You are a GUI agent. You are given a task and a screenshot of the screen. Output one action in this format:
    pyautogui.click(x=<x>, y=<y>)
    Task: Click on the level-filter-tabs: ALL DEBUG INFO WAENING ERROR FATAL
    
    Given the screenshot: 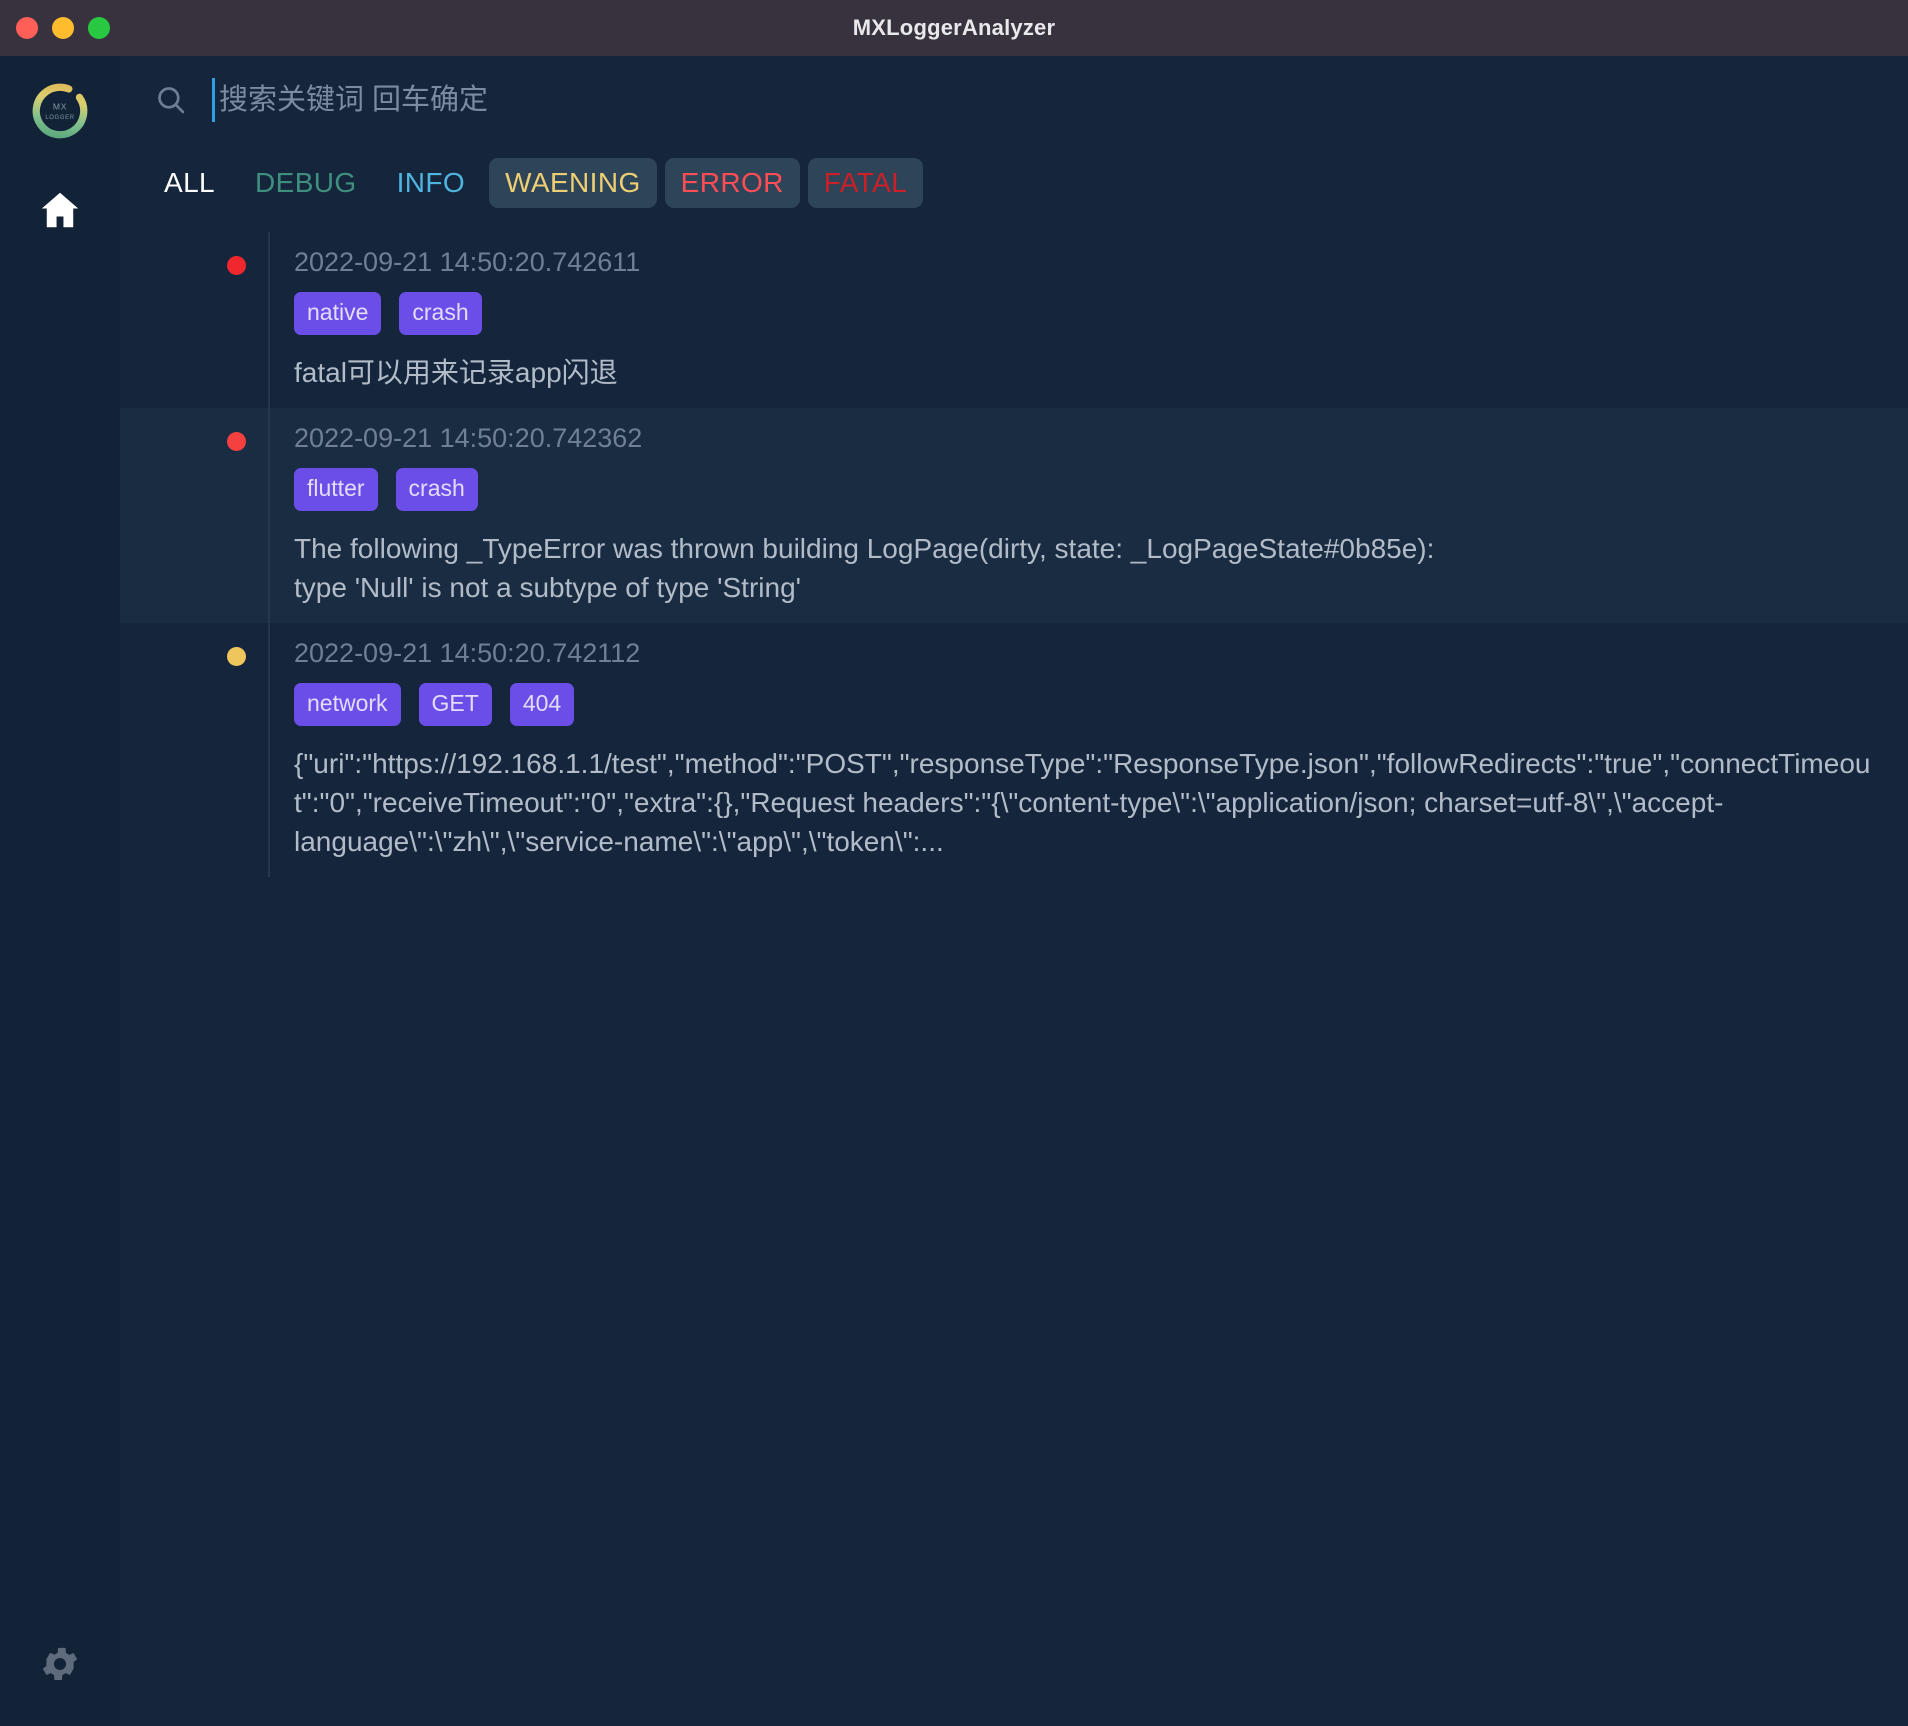 What is the action you would take?
    pyautogui.click(x=1014, y=183)
    